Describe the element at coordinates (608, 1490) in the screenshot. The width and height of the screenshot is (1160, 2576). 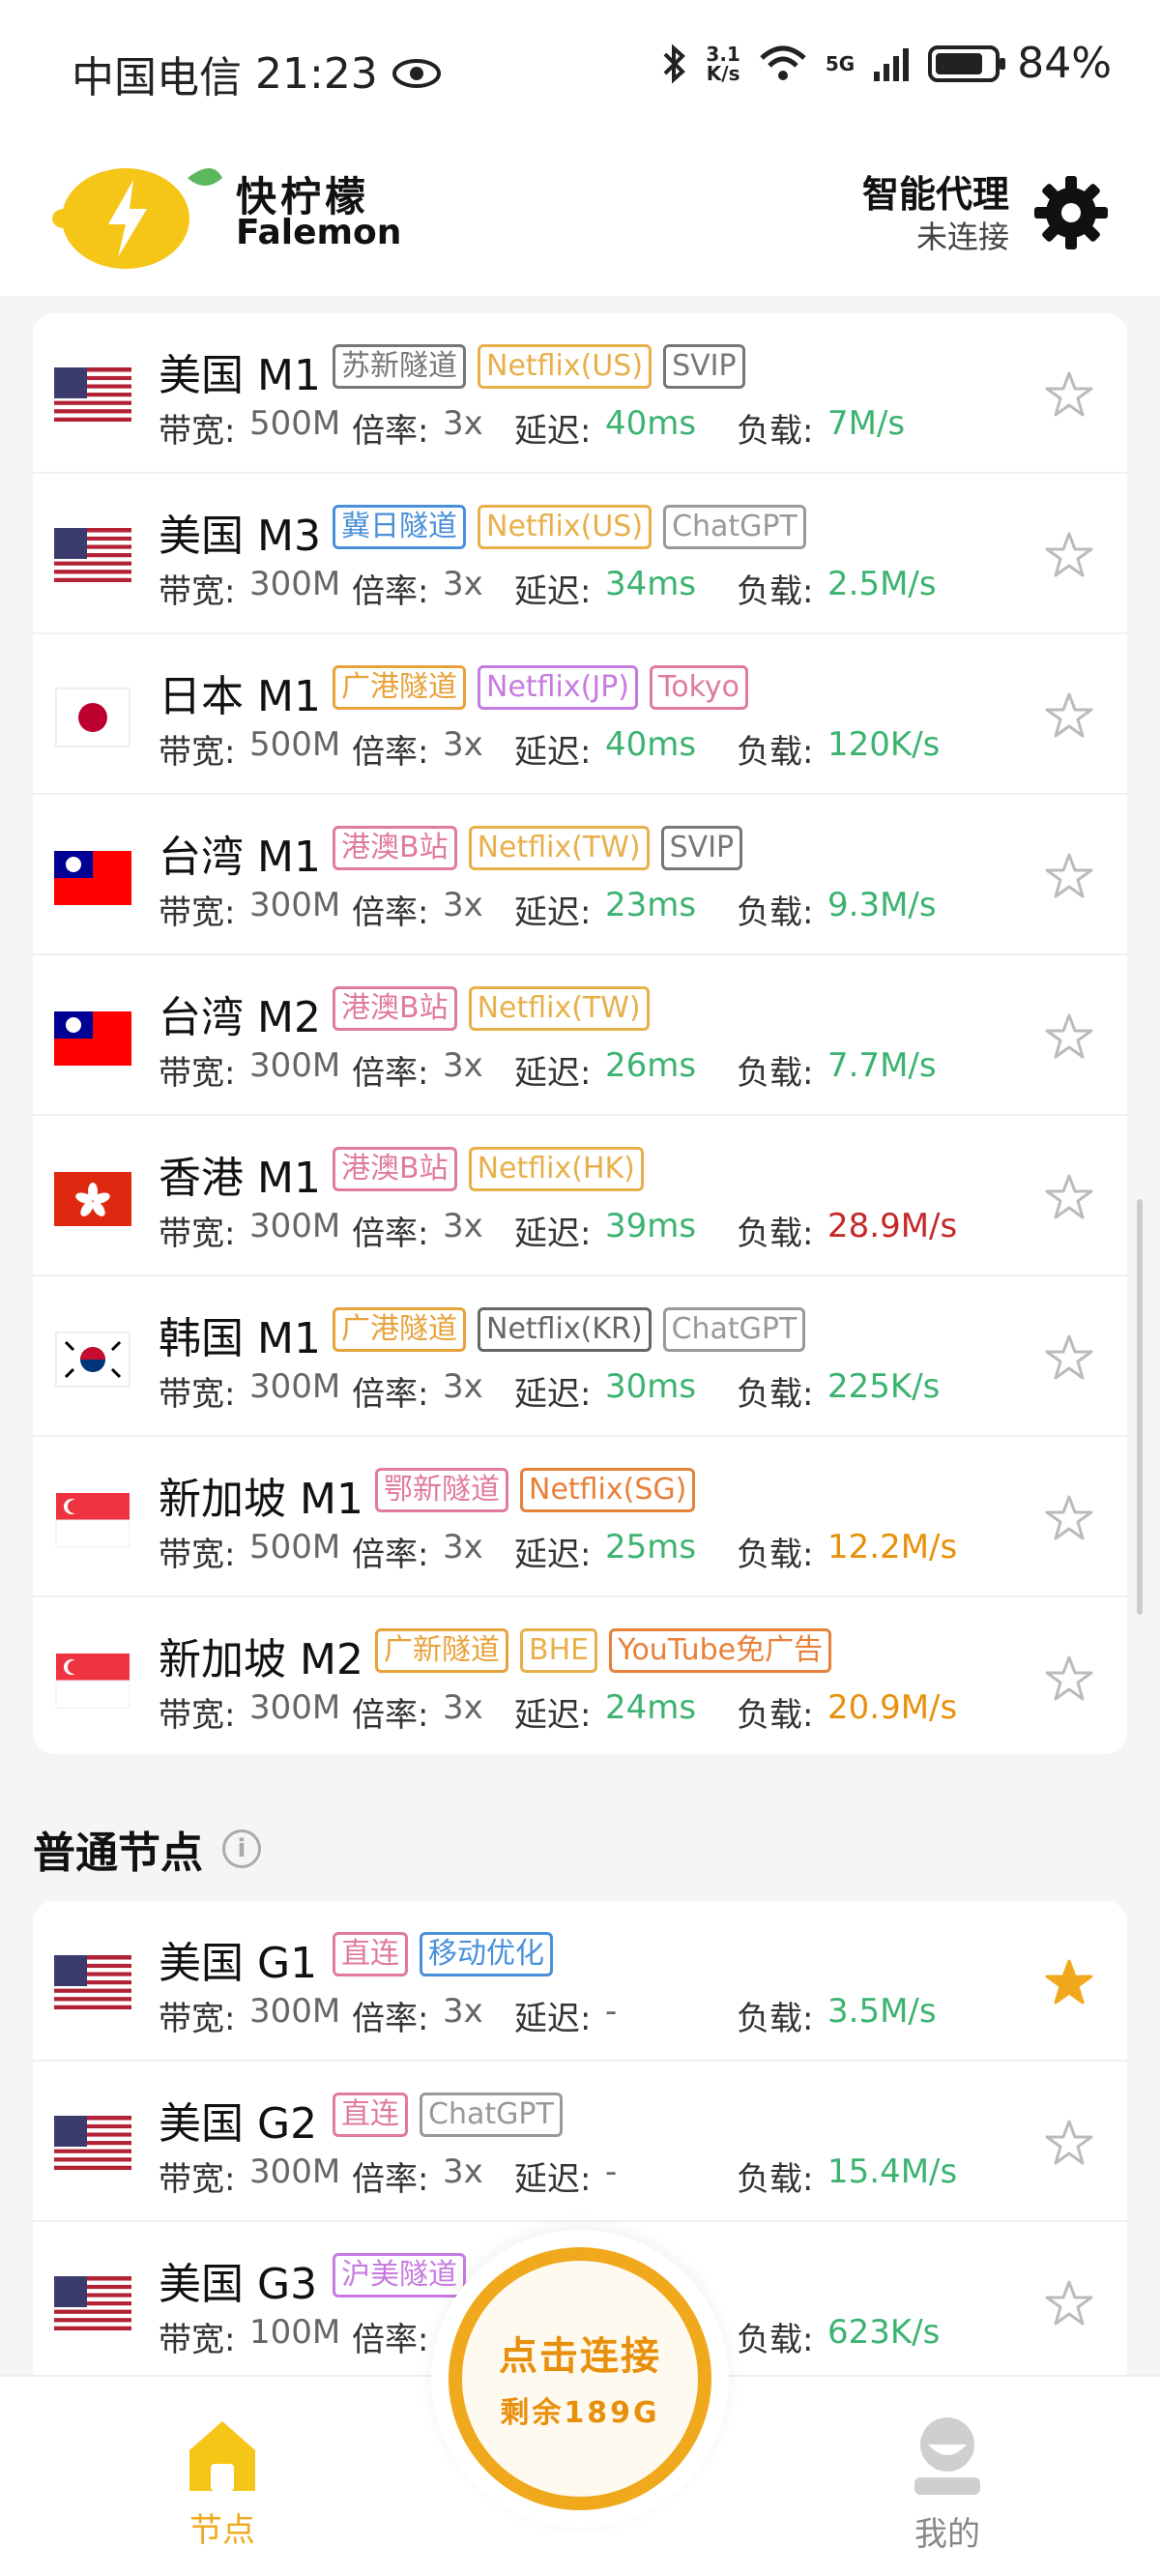
I see `node-tag: Netflix(SG)` at that location.